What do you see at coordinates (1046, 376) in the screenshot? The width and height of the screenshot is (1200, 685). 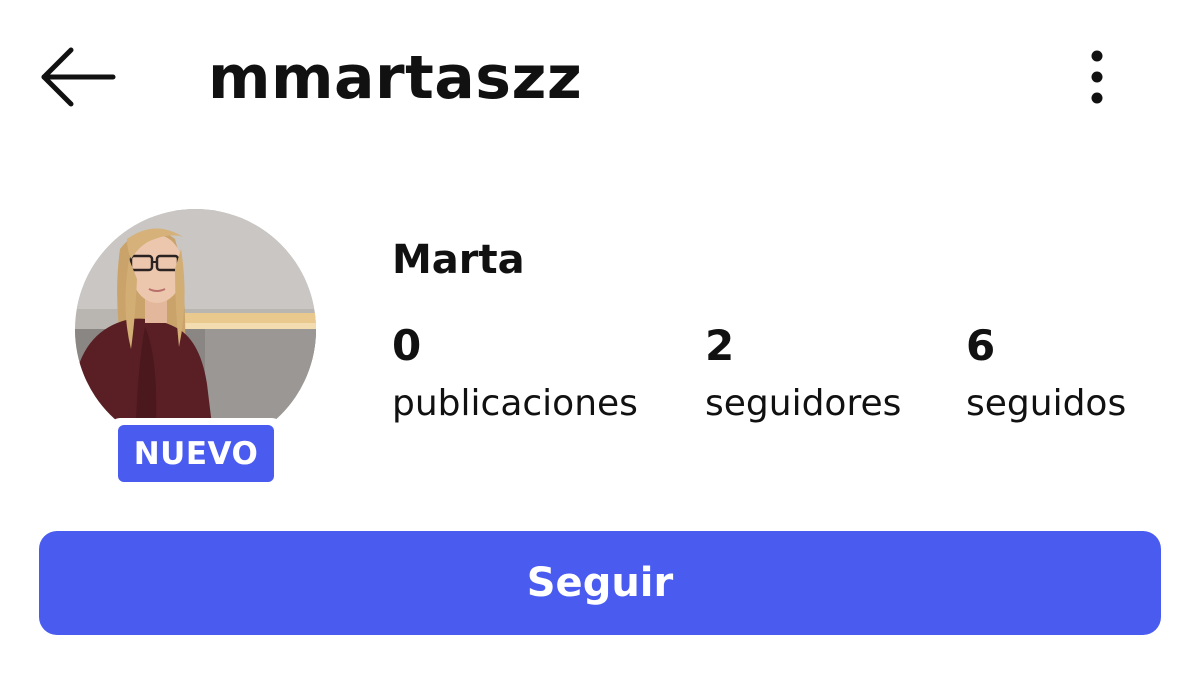 I see `stat-following: 6 seguidos` at bounding box center [1046, 376].